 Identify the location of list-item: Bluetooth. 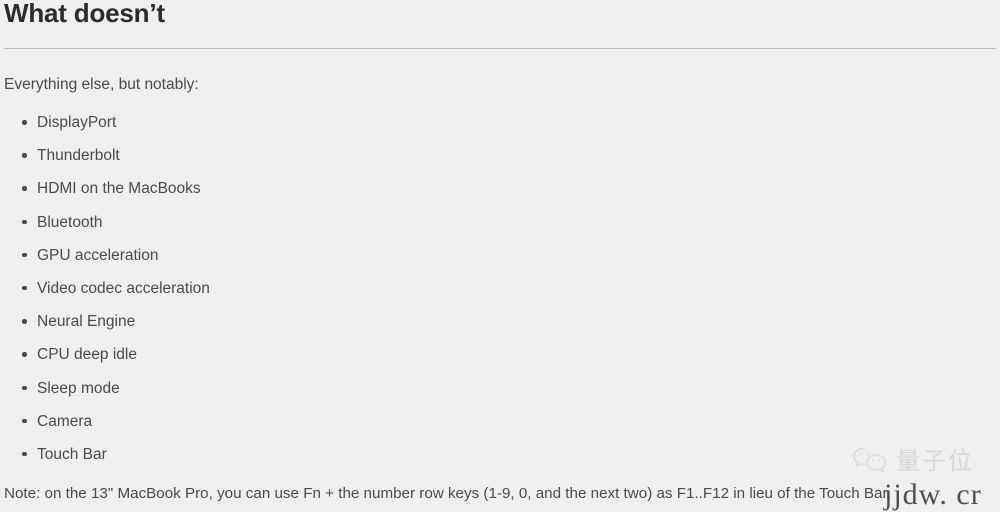
(105, 228).